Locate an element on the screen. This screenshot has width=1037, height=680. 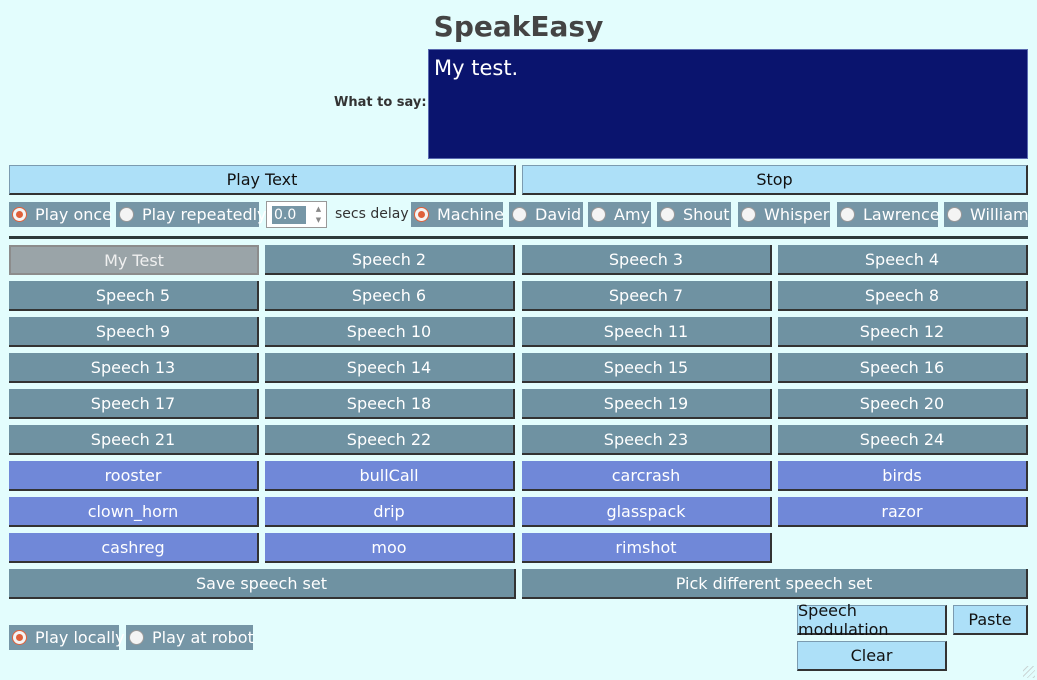
play-locally-radio: Play locally is located at coordinates (67, 637).